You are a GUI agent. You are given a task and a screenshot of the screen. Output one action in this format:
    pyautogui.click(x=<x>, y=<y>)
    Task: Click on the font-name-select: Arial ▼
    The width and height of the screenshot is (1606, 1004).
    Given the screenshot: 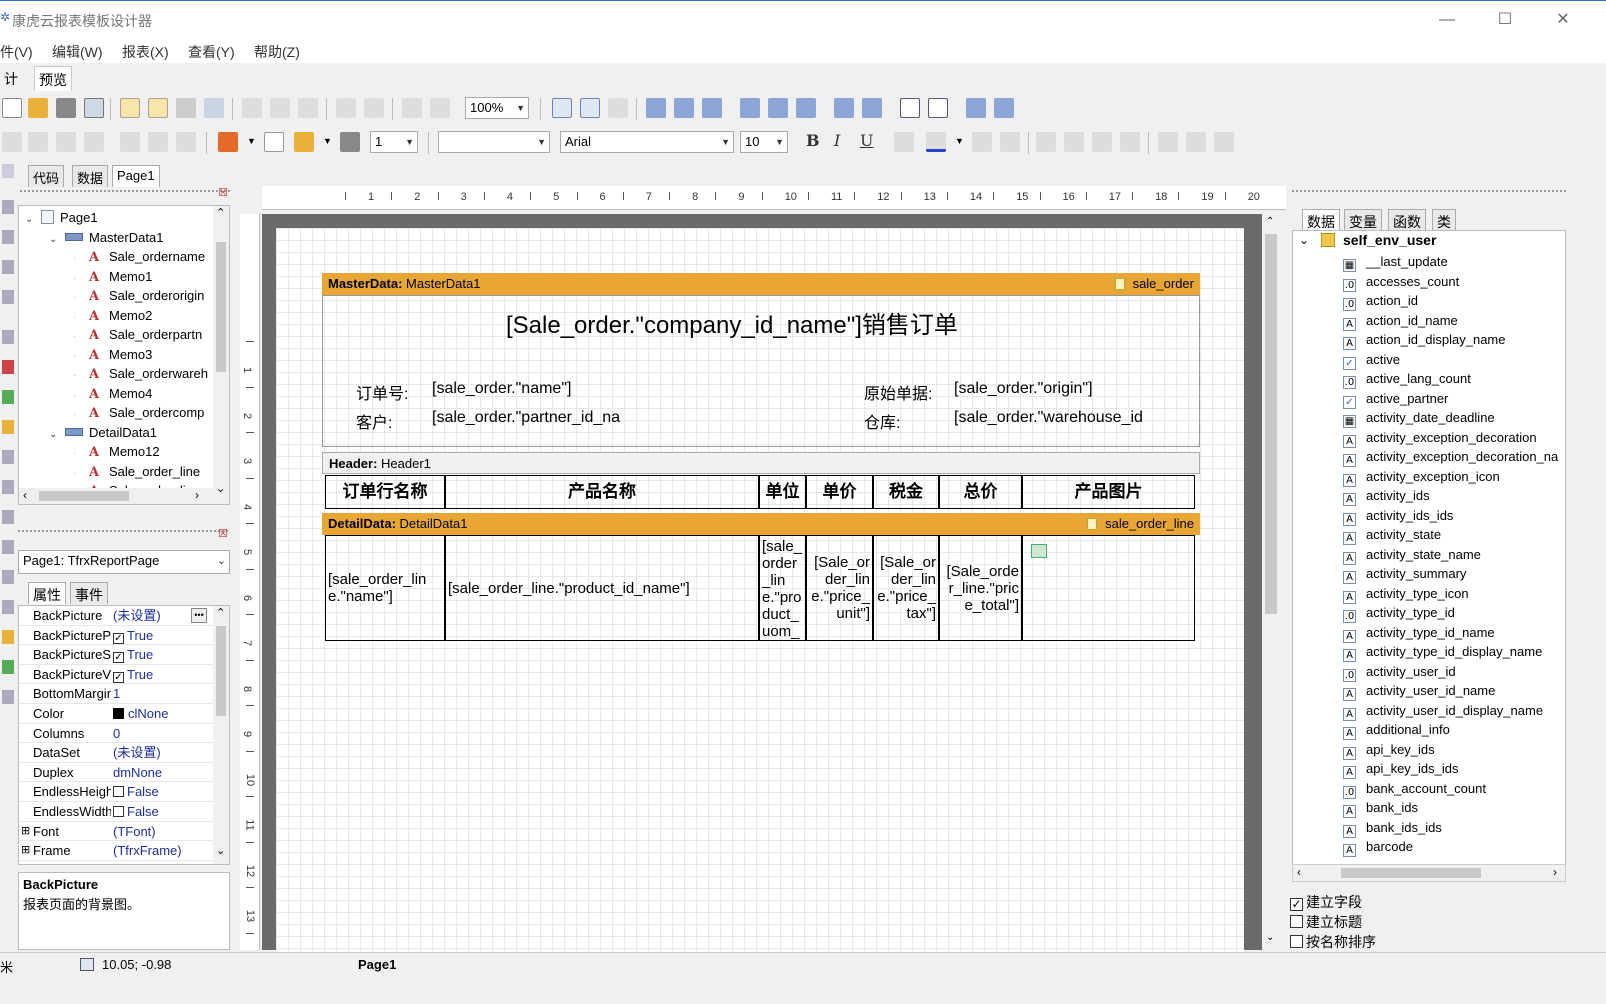 What is the action you would take?
    pyautogui.click(x=647, y=142)
    